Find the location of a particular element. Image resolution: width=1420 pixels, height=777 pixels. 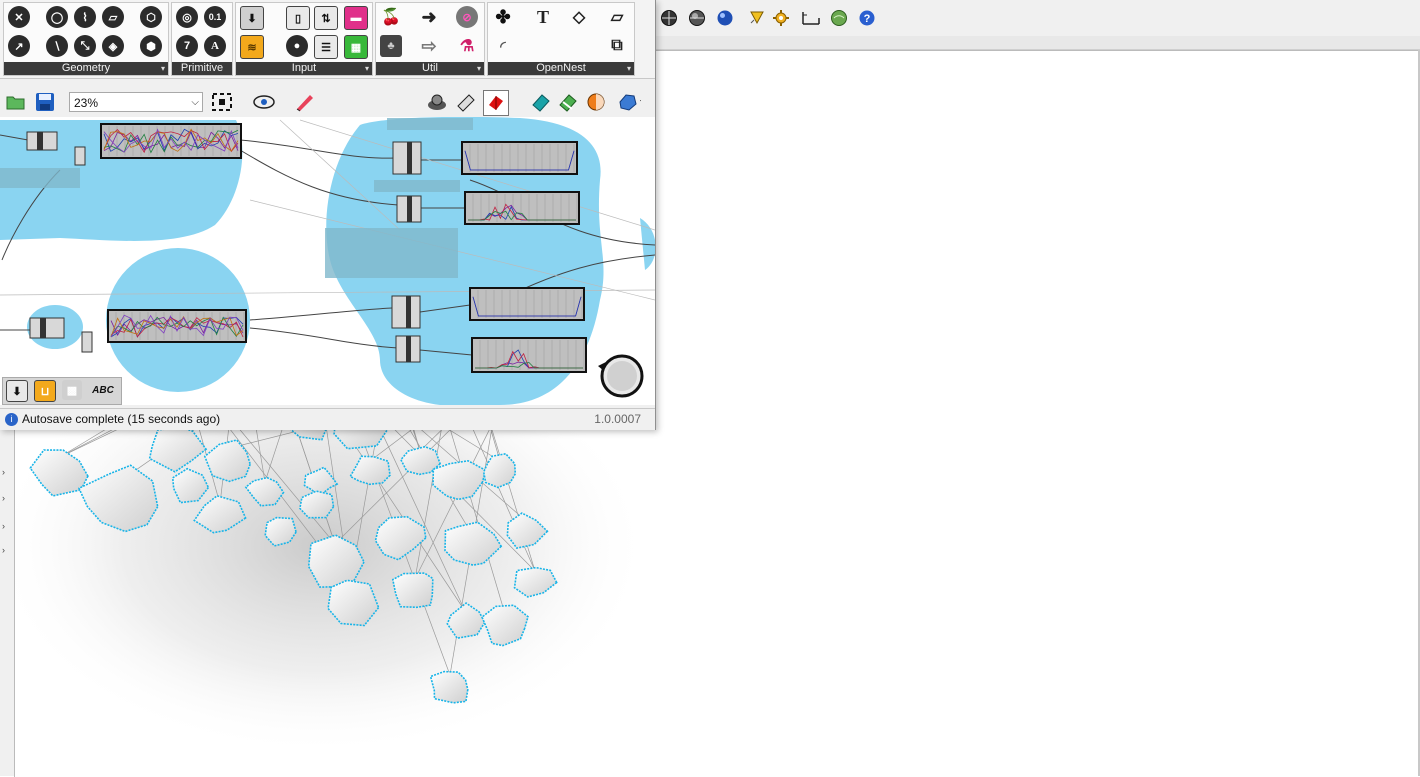

signal-icon: ◜ is located at coordinates (503, 46).